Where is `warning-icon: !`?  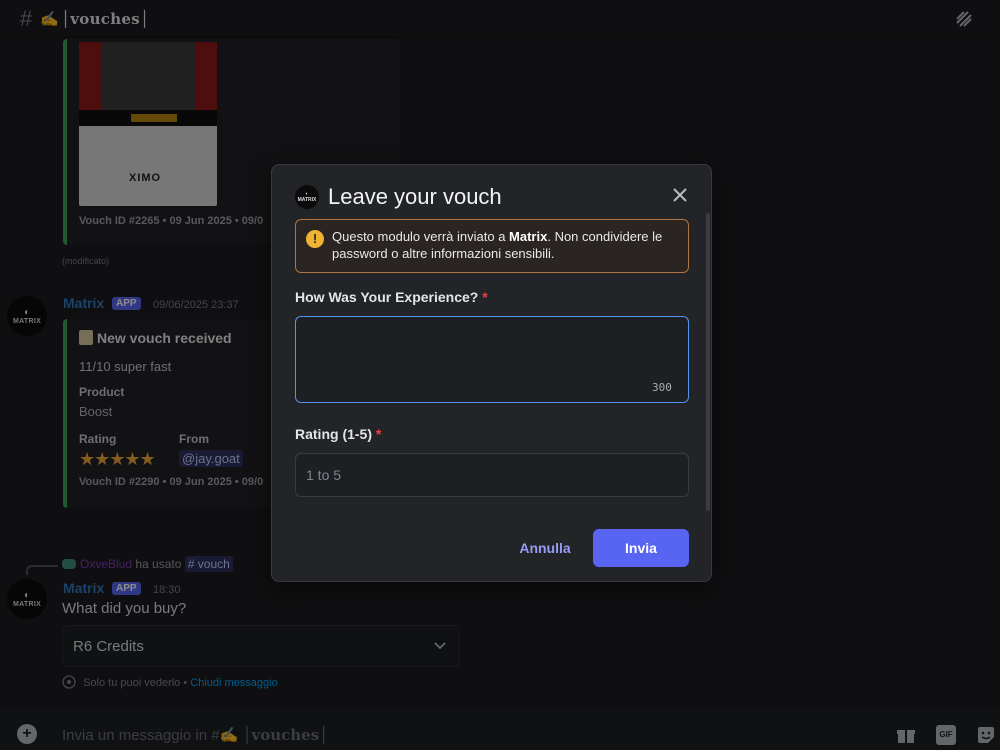
warning-icon: ! is located at coordinates (315, 239).